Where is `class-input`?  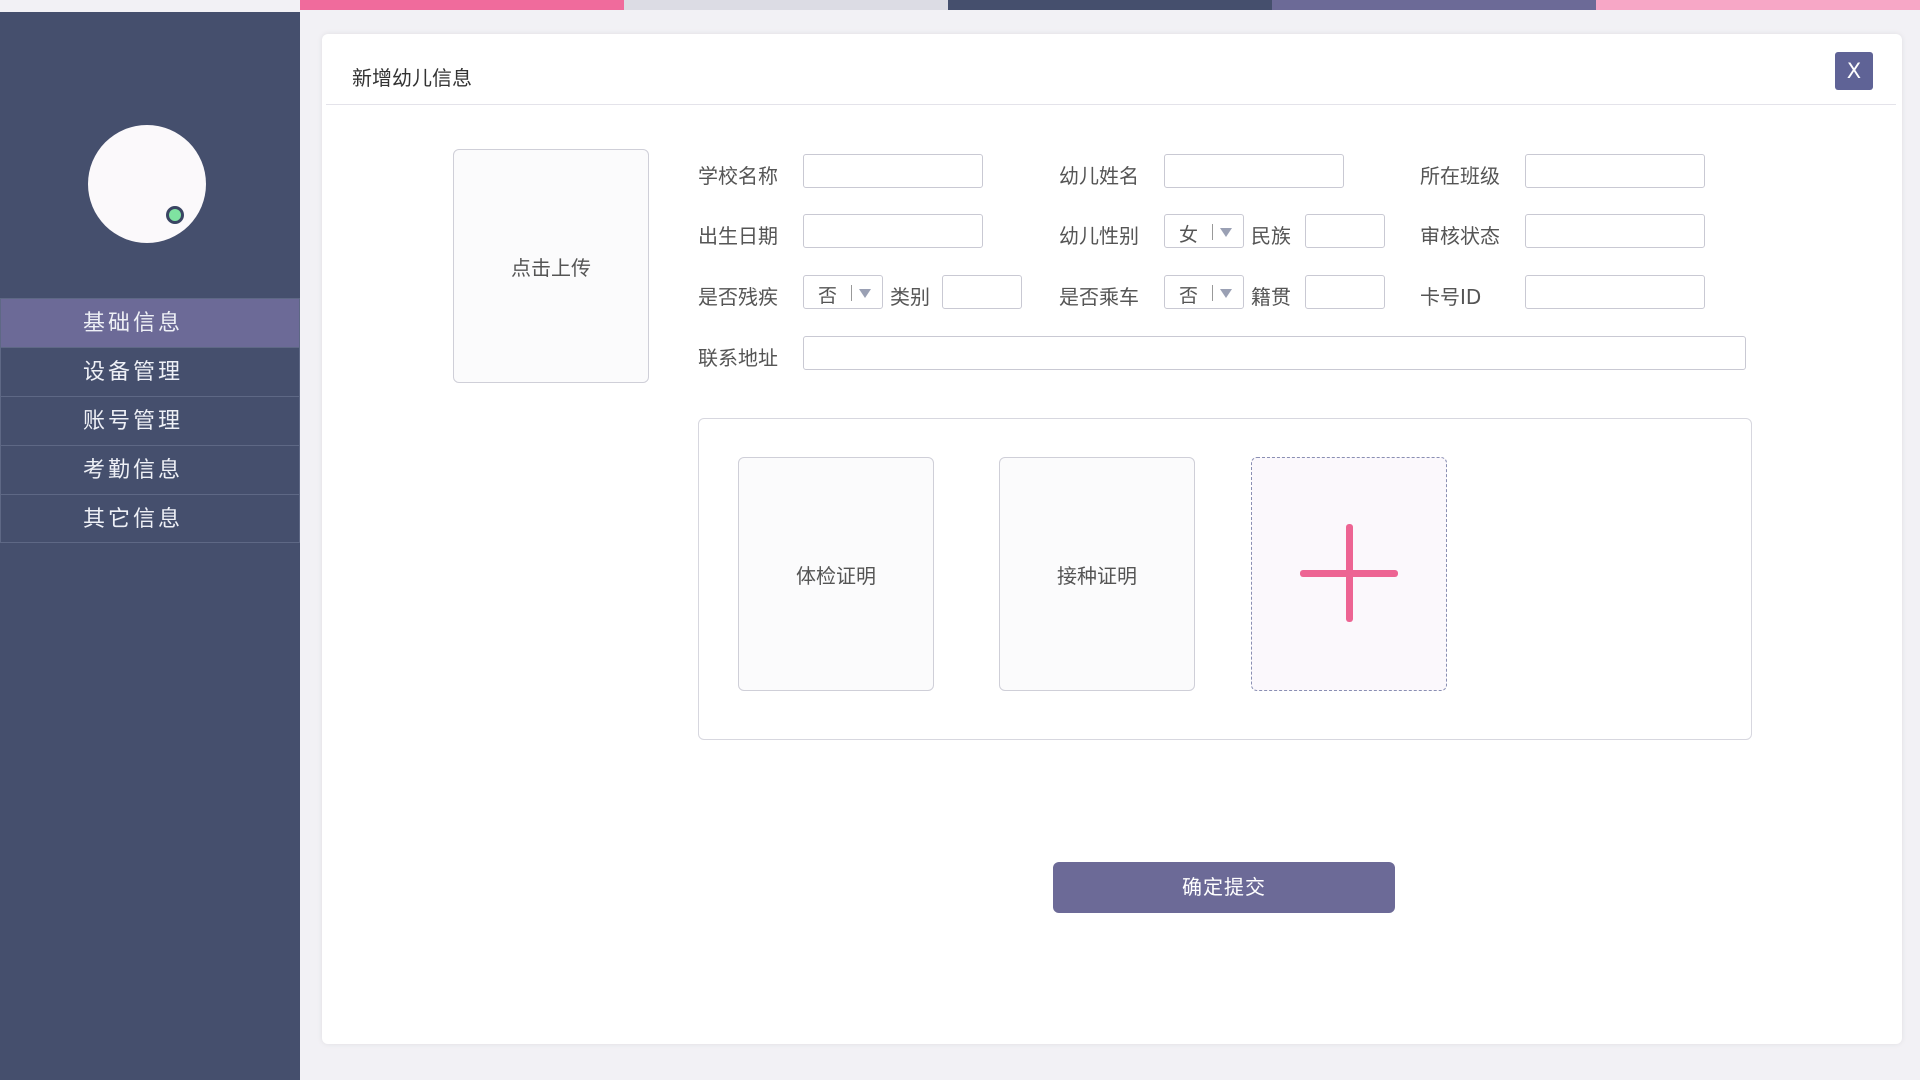
class-input is located at coordinates (1615, 171).